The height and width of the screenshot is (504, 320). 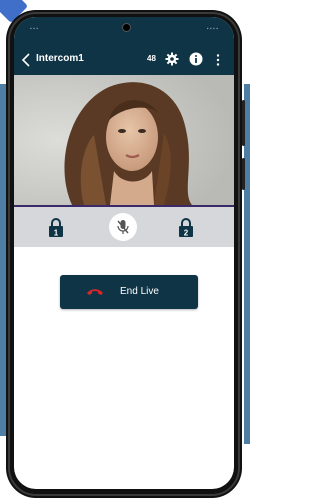 I want to click on app-bar: Intercom1 48, so click(x=124, y=60).